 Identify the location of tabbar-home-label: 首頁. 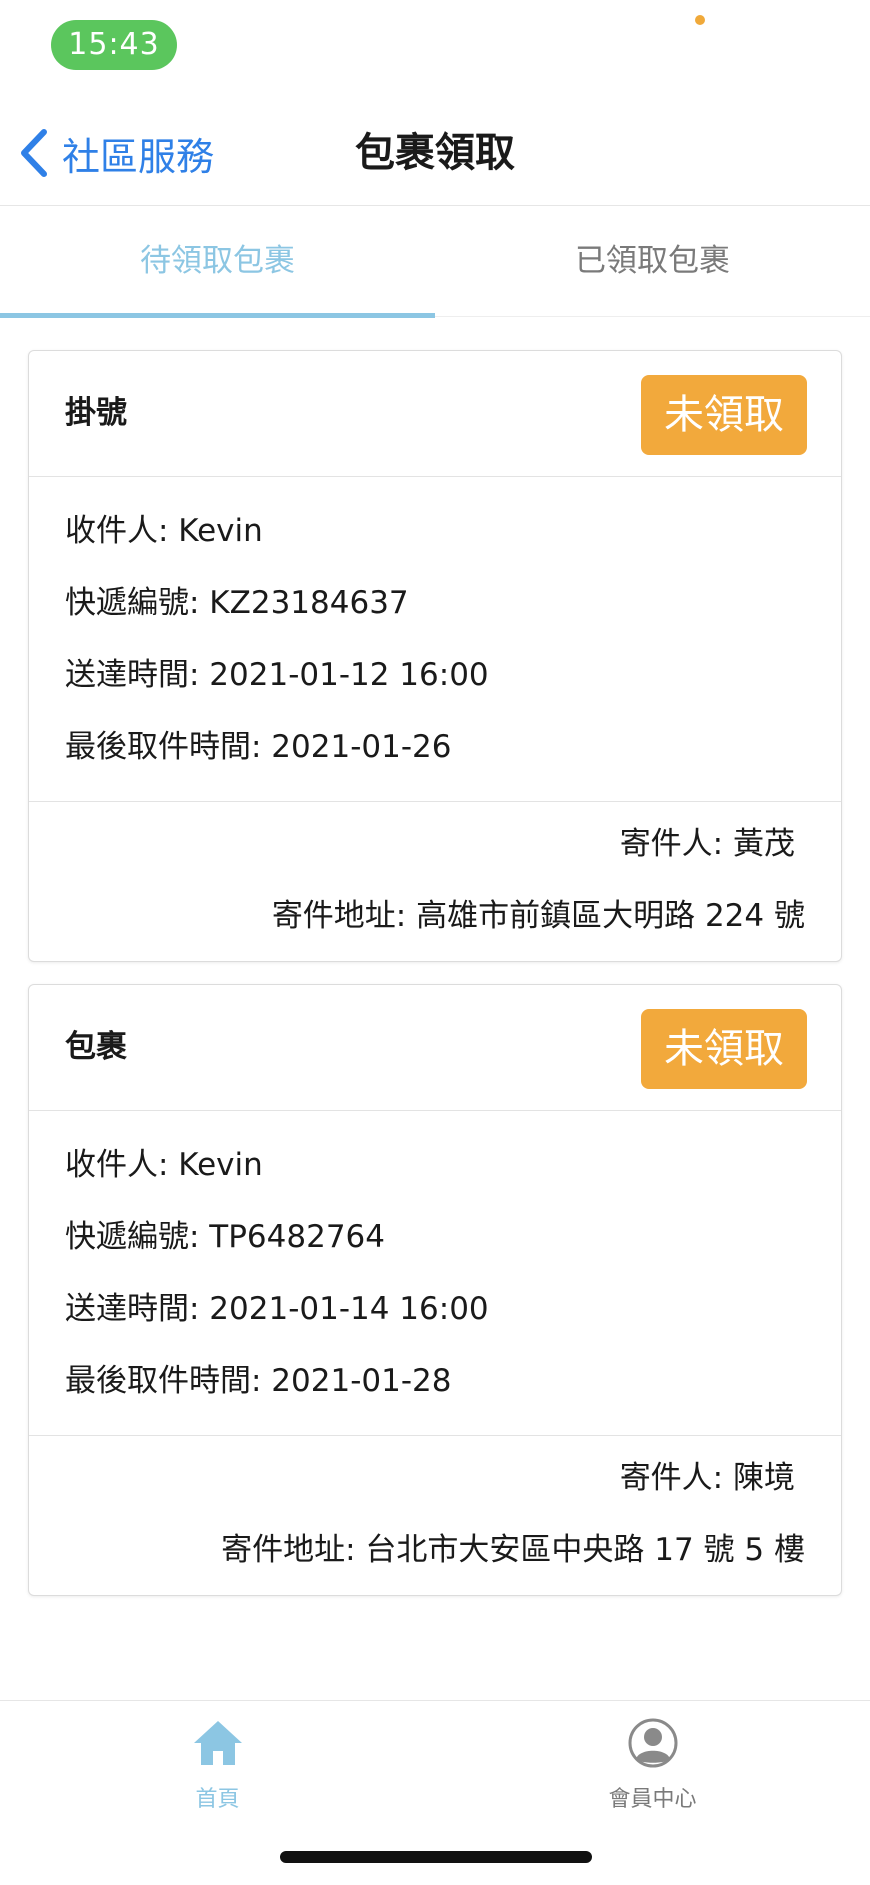
(217, 1799).